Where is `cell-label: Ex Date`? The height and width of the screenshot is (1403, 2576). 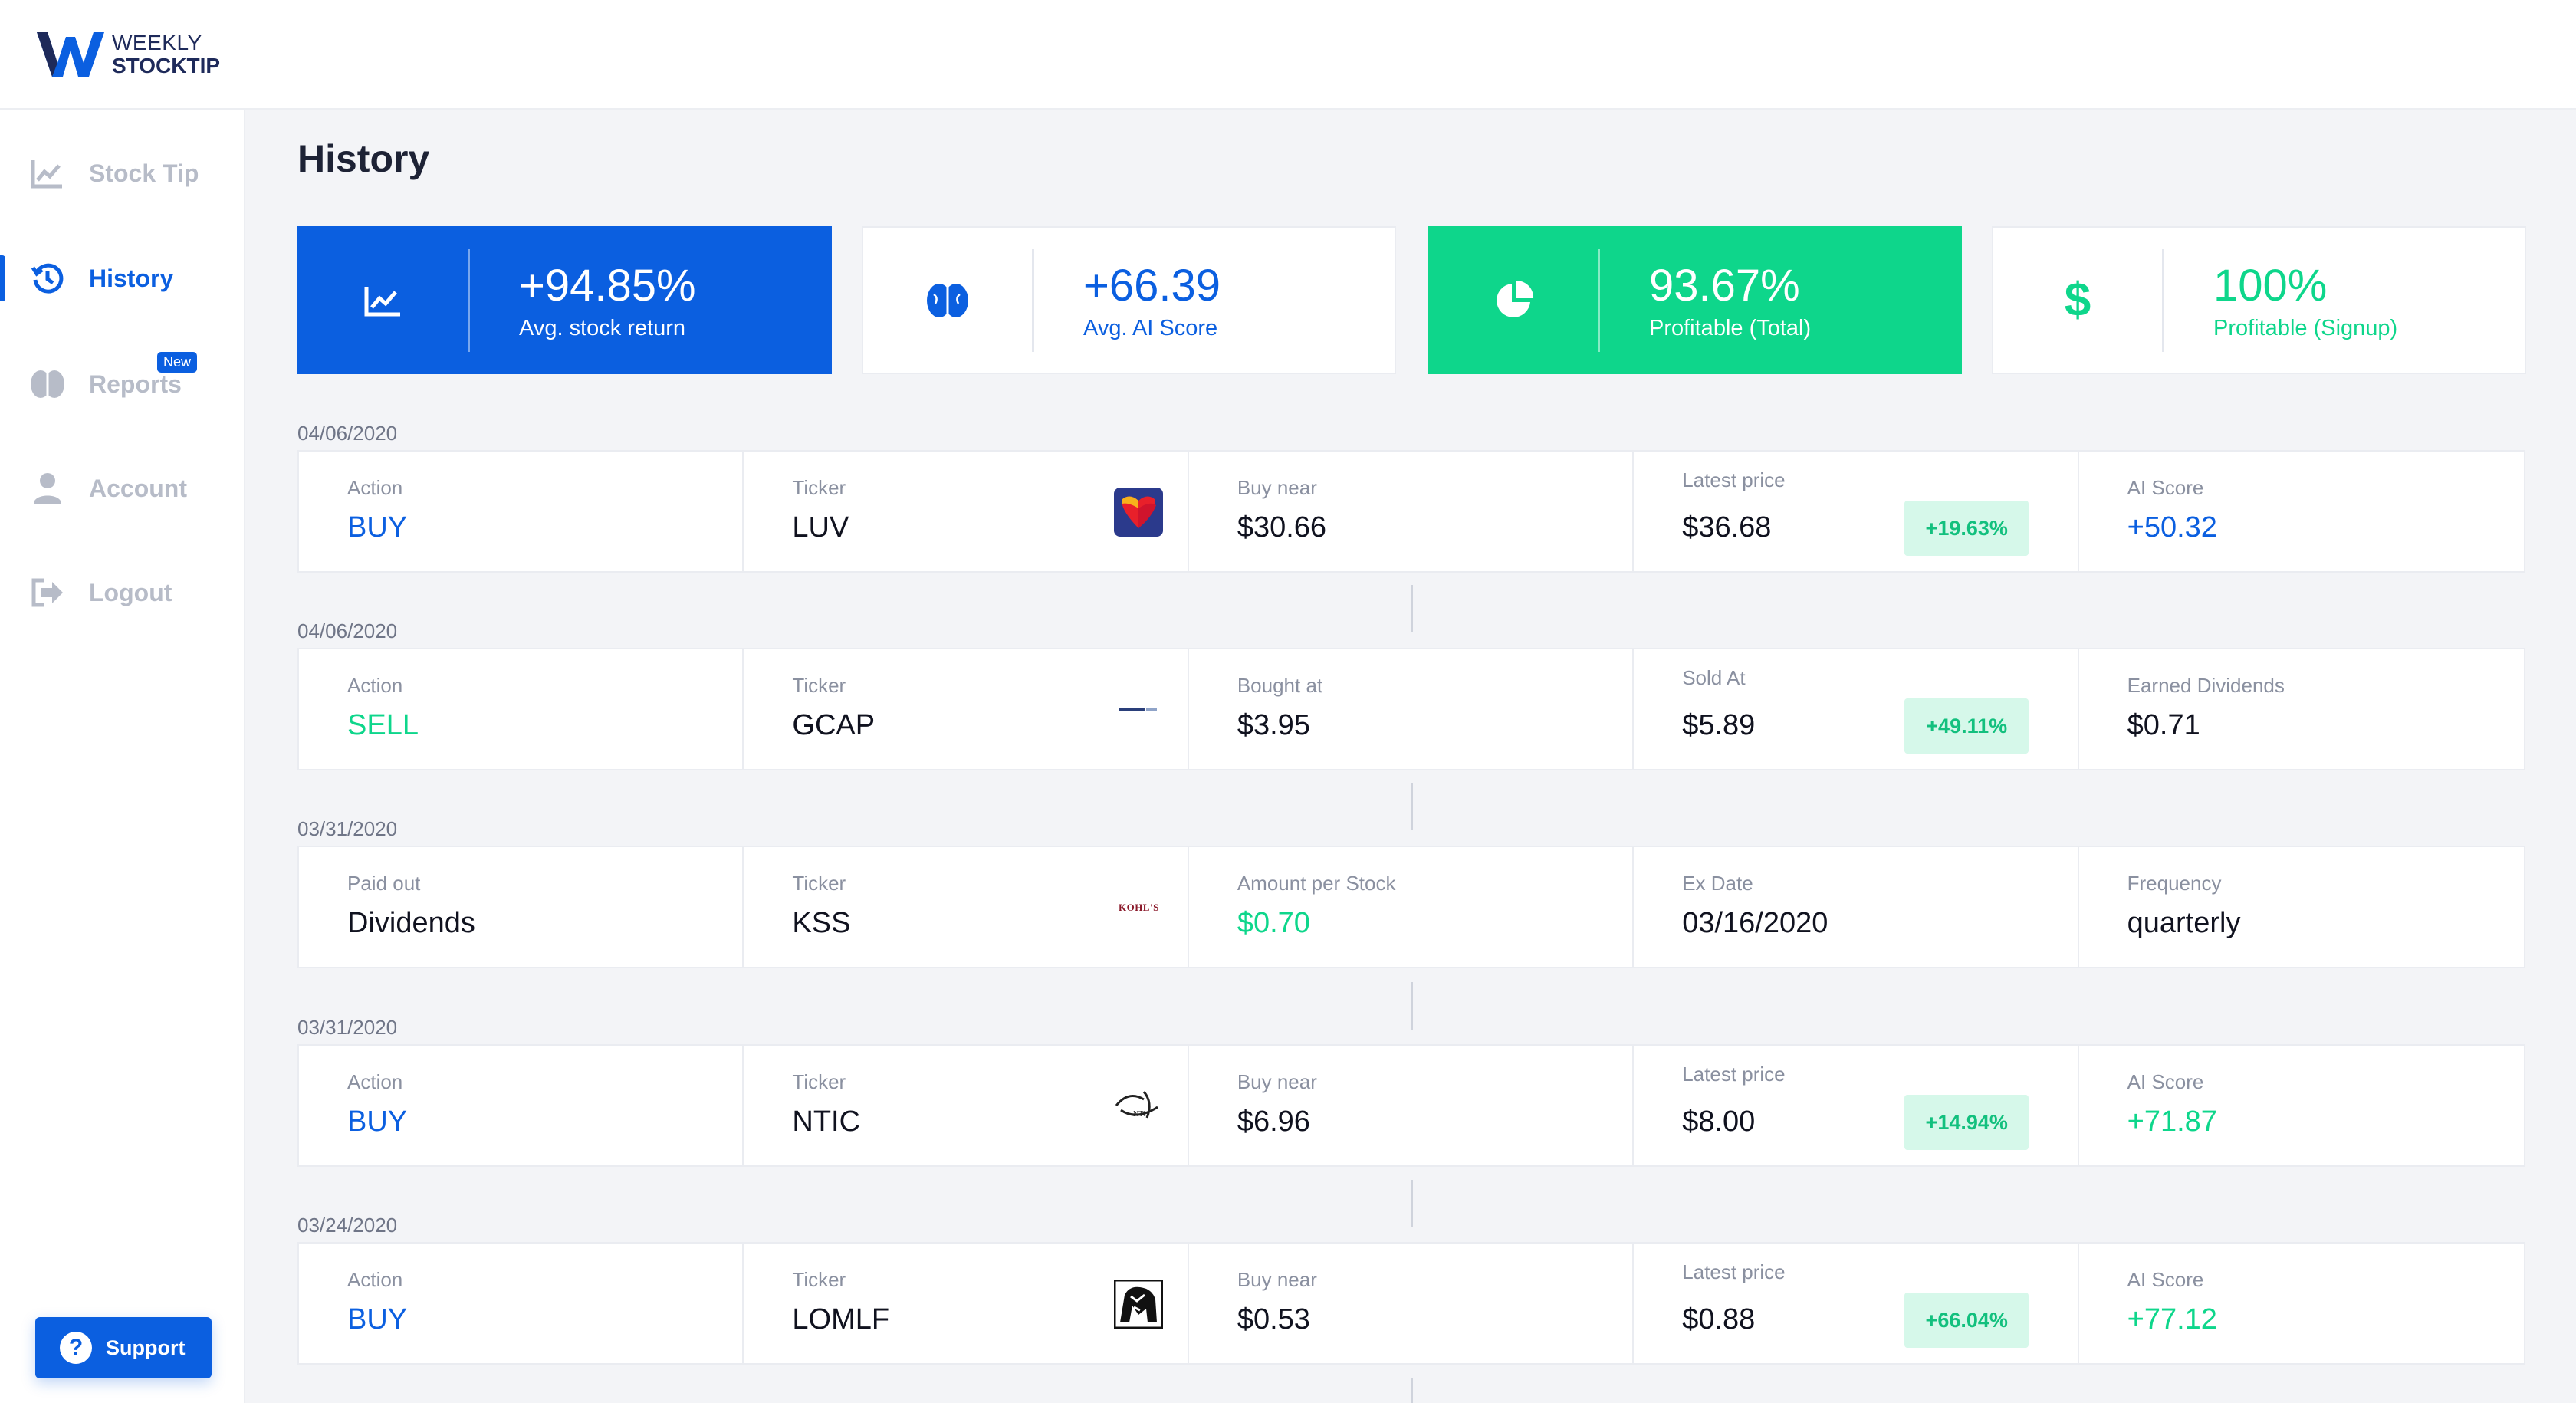 cell-label: Ex Date is located at coordinates (1718, 883).